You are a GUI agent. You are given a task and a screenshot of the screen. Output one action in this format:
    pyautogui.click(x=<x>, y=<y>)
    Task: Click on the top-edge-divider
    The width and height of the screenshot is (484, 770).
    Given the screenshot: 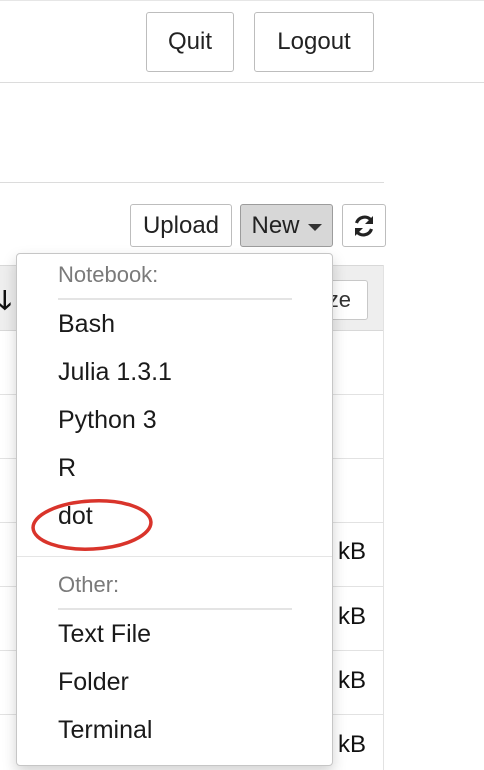 What is the action you would take?
    pyautogui.click(x=242, y=0)
    